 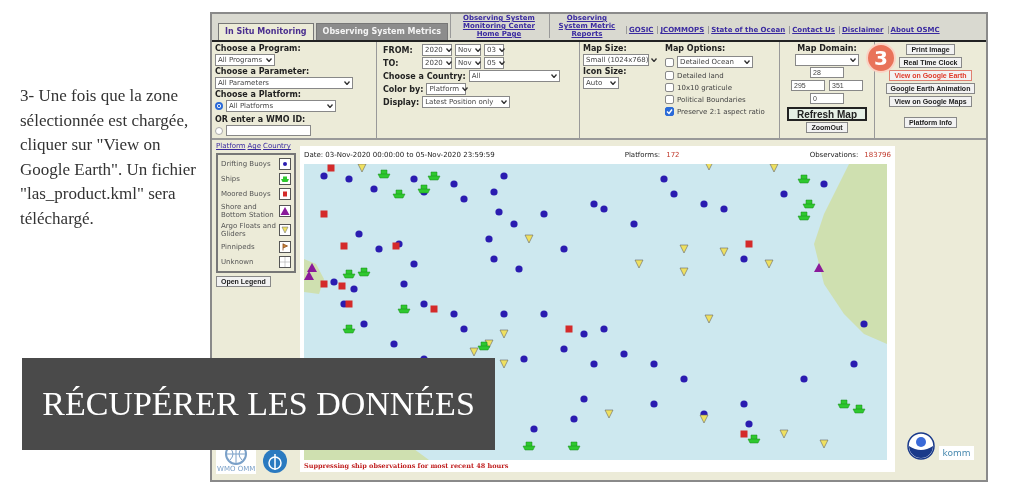 I want to click on tab: In Situ Monitoring, so click(x=266, y=31).